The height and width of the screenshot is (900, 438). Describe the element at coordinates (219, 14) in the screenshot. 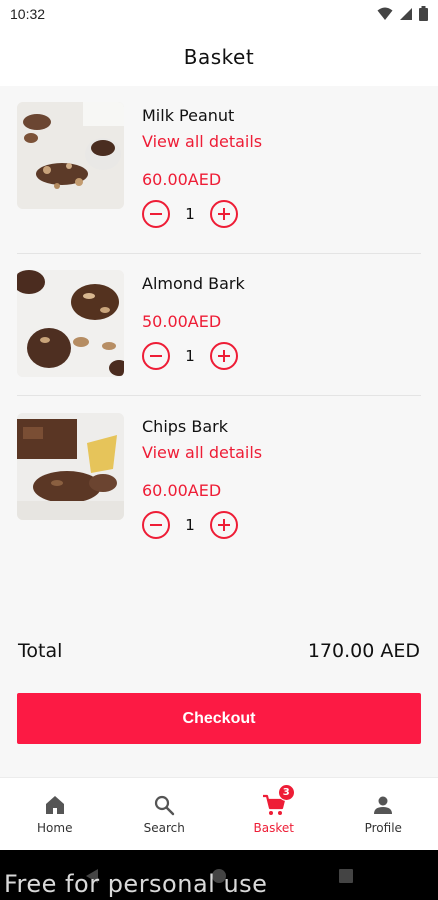

I see `status-bar: 10:32` at that location.